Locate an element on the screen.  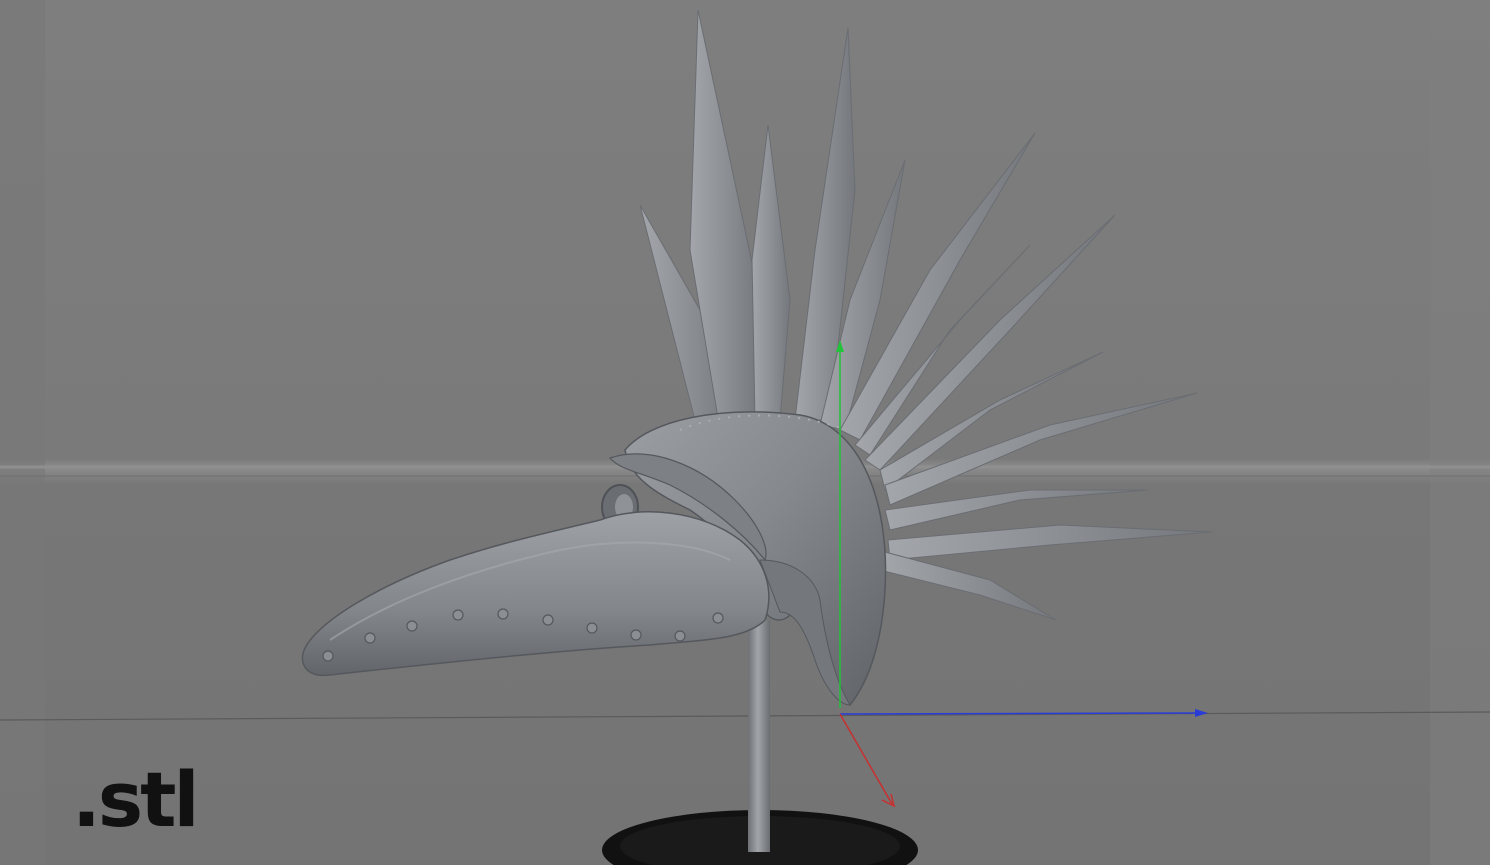
left-edge-shade is located at coordinates (22, 432).